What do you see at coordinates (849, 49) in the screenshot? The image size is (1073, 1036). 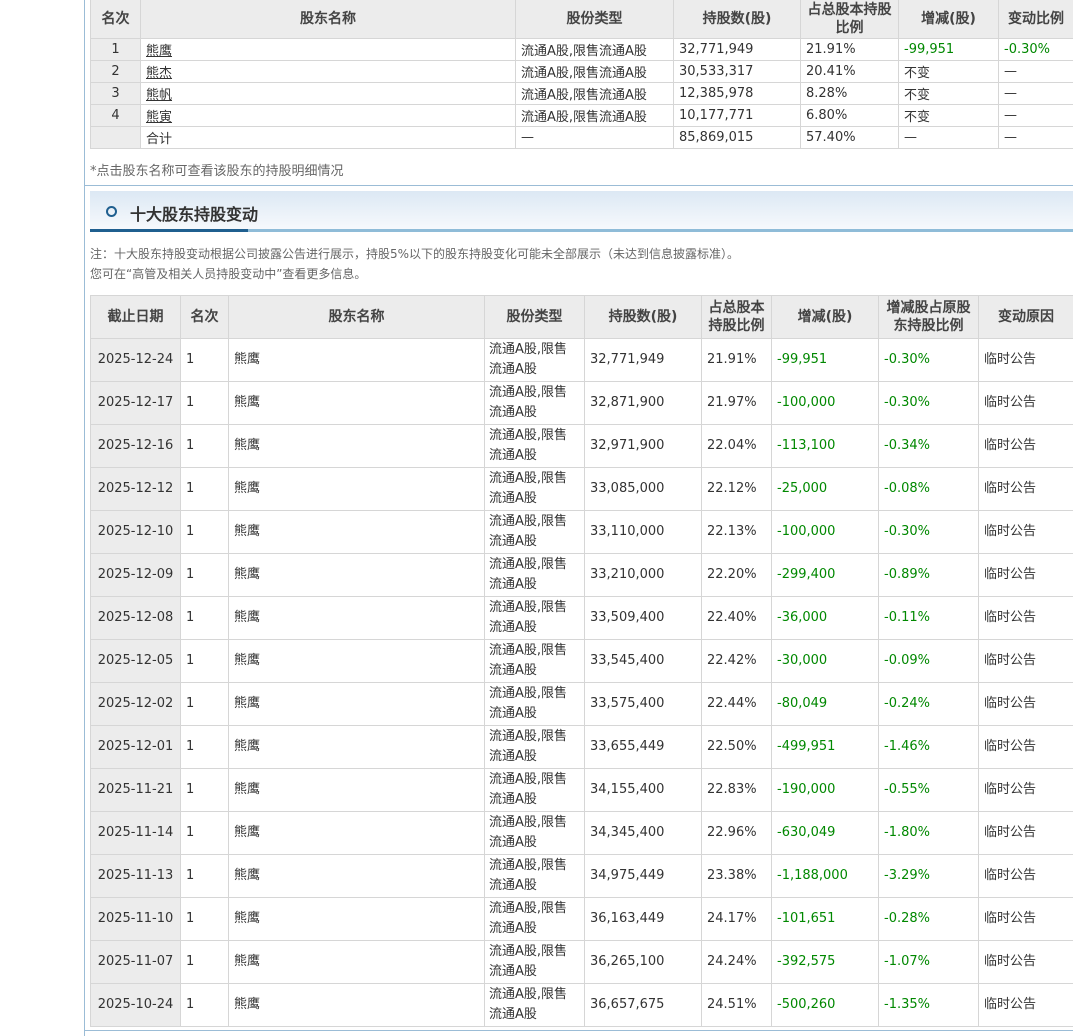 I see `percent-cell: 21.91%` at bounding box center [849, 49].